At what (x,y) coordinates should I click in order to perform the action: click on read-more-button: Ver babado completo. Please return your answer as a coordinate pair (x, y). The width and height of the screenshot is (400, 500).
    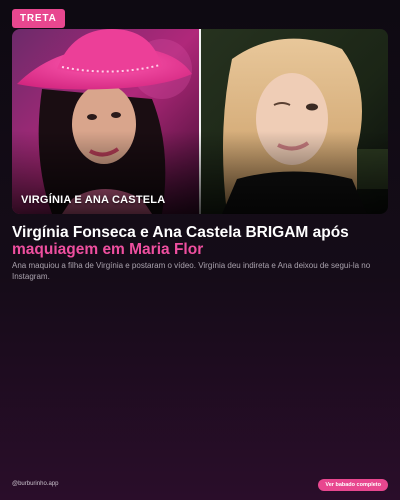
    Looking at the image, I should click on (353, 485).